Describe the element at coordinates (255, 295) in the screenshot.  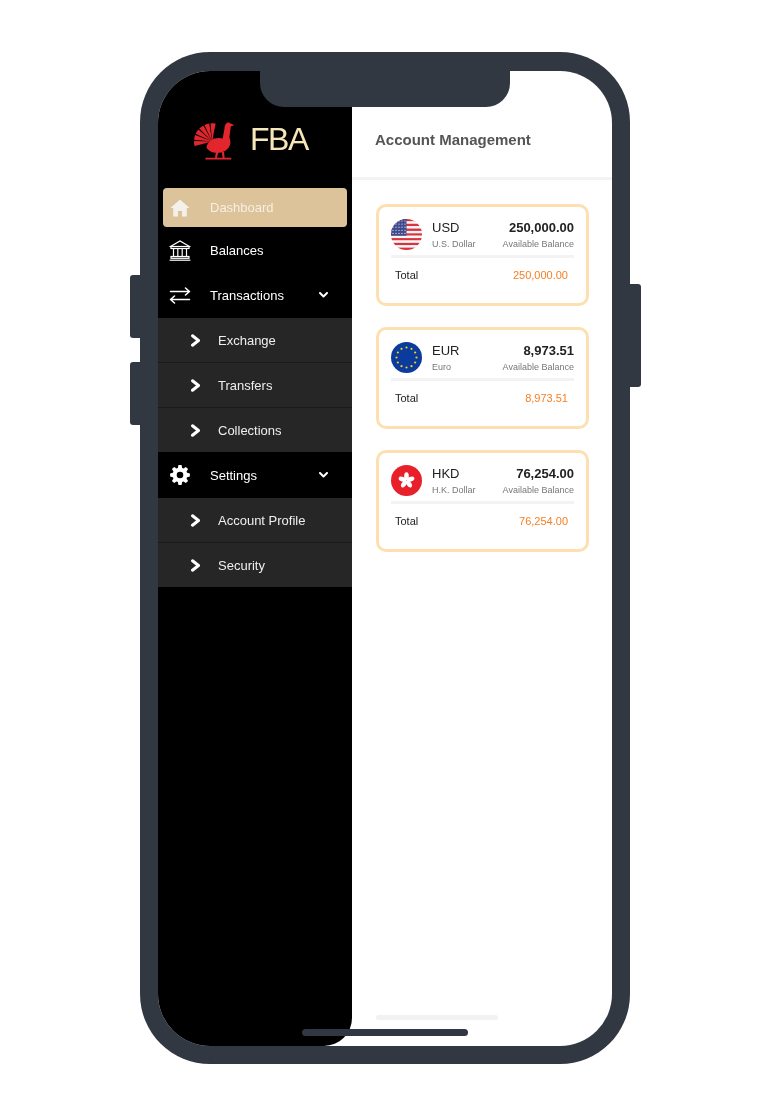
I see `menu-item: Transactions` at that location.